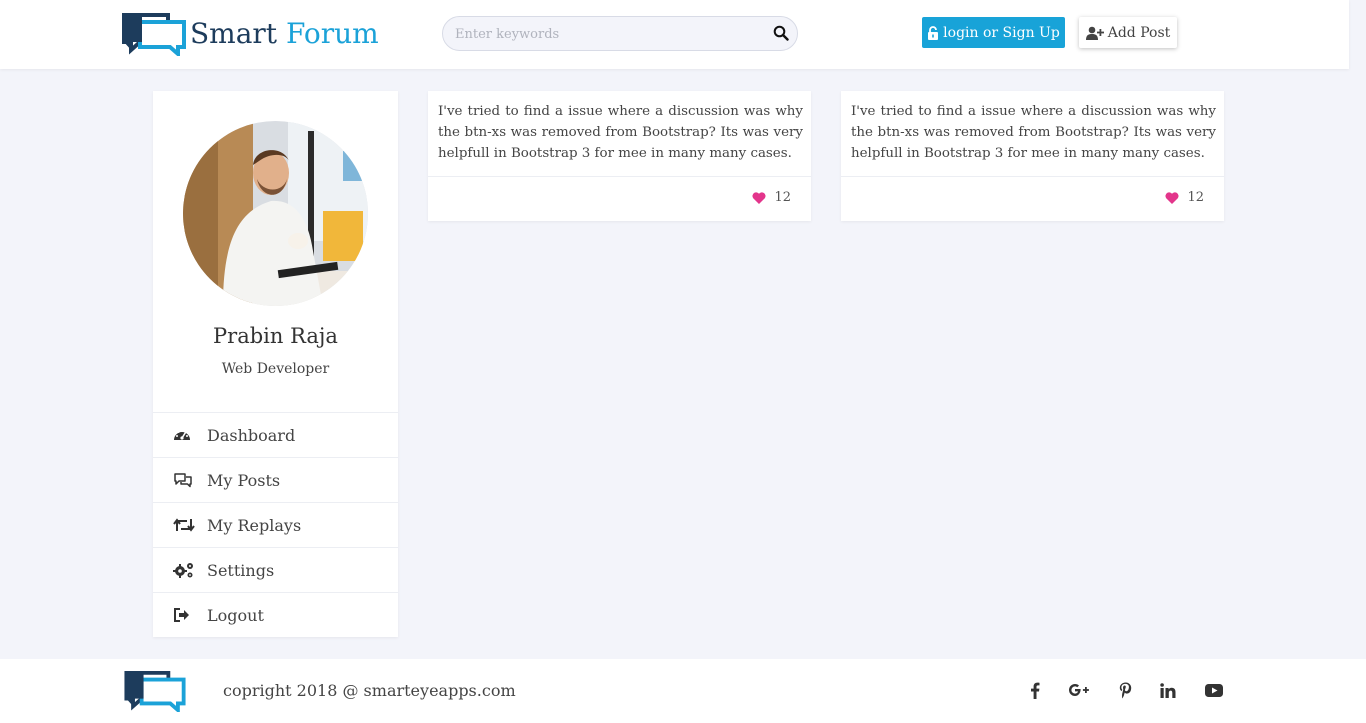 The width and height of the screenshot is (1366, 723). What do you see at coordinates (605, 34) in the screenshot?
I see `search-input` at bounding box center [605, 34].